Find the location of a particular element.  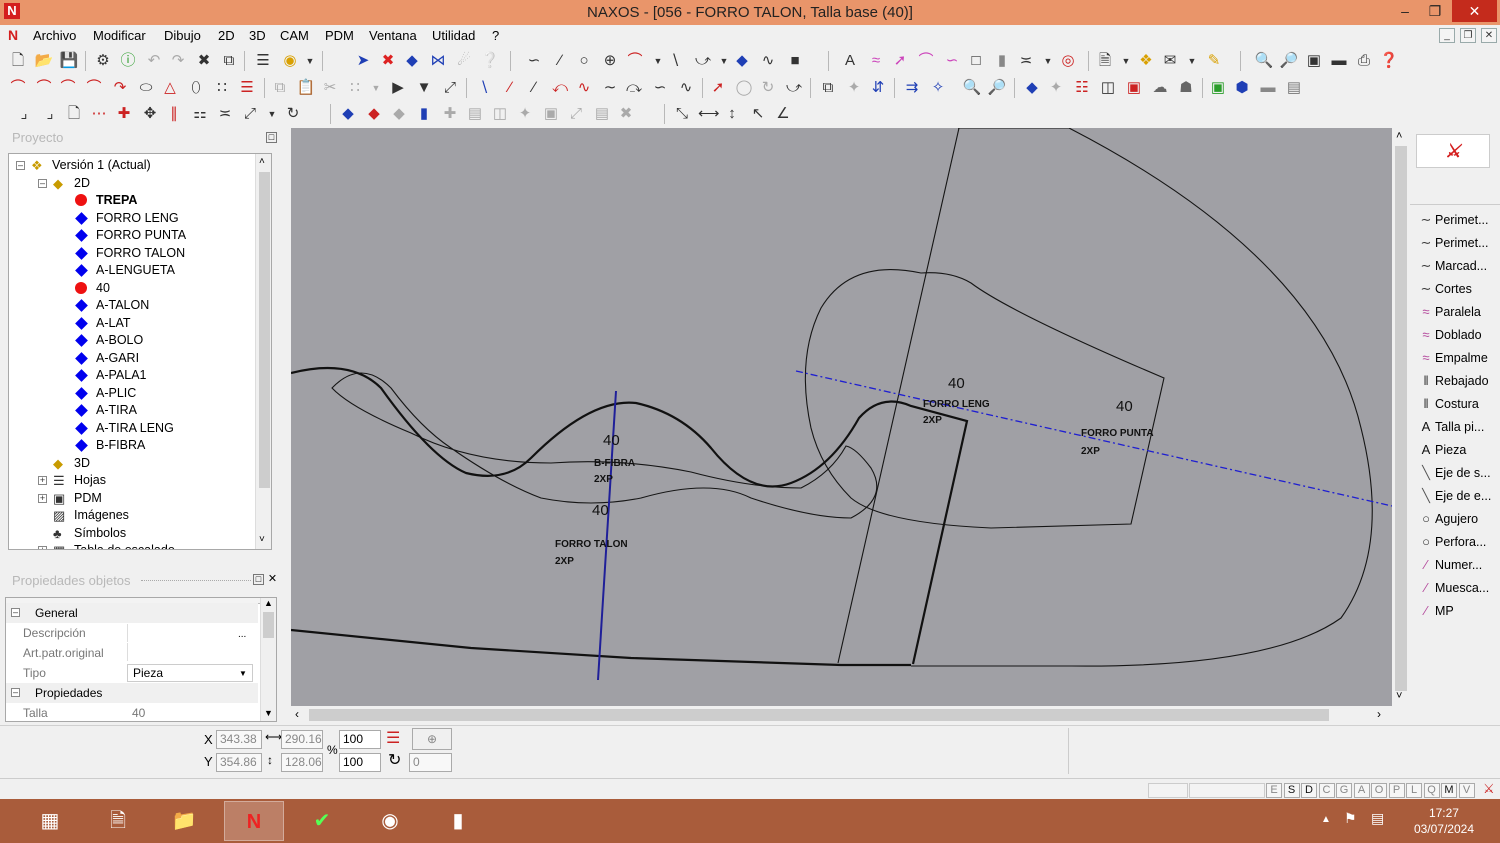

document-dropdown-icon: ▼ is located at coordinates (1126, 61).